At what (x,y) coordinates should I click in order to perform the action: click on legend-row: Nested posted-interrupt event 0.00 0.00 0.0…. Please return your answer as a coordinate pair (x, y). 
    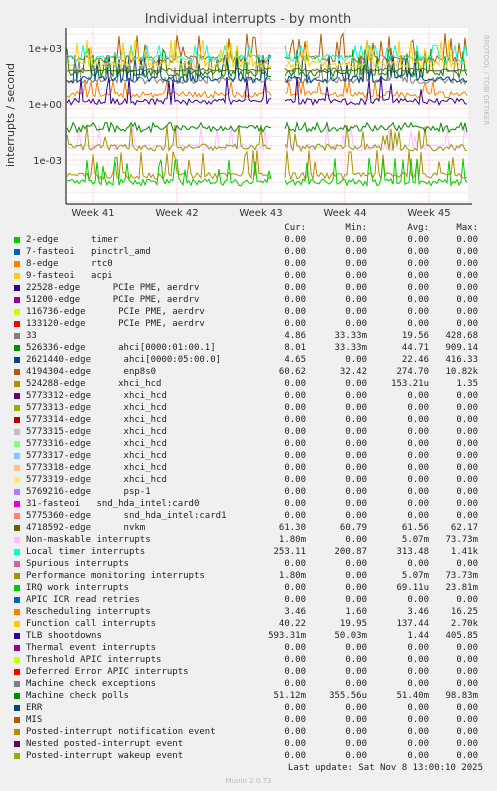
    Looking at the image, I should click on (248, 744).